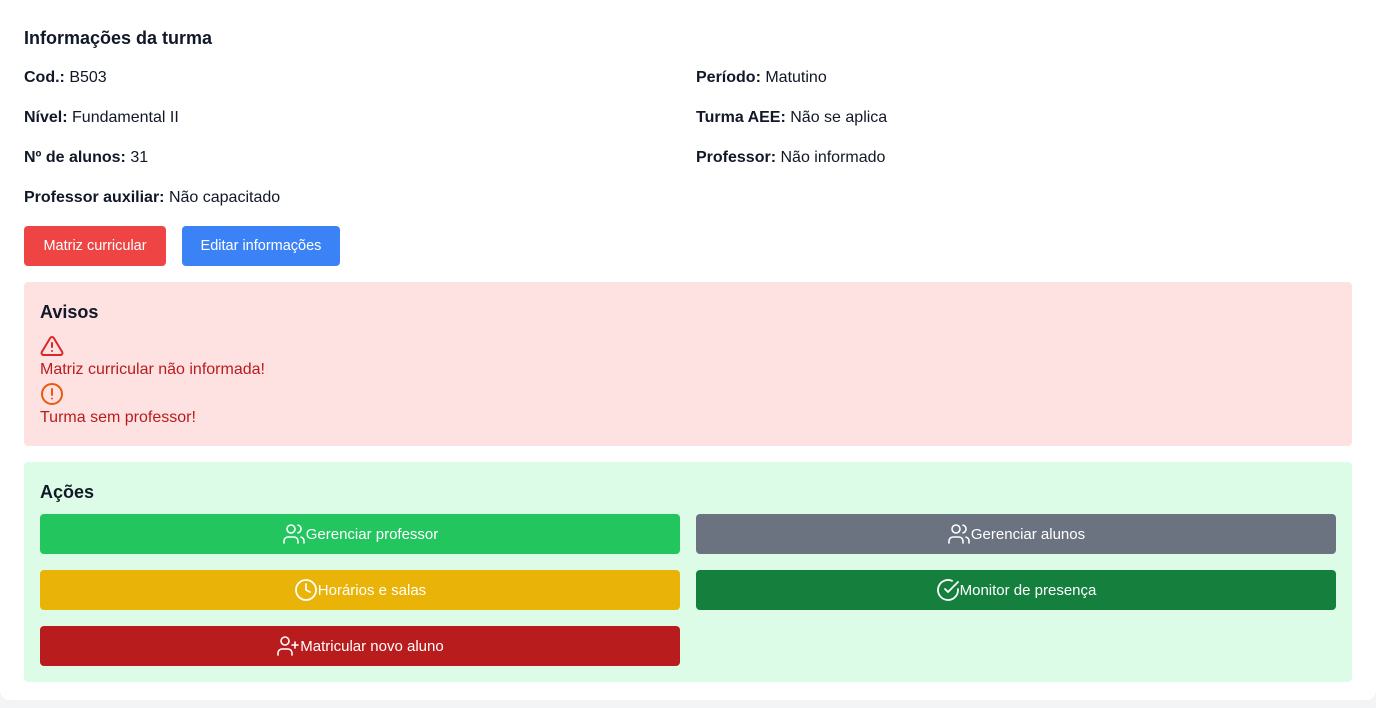 The height and width of the screenshot is (708, 1376). I want to click on field-value: Não informado, so click(833, 157).